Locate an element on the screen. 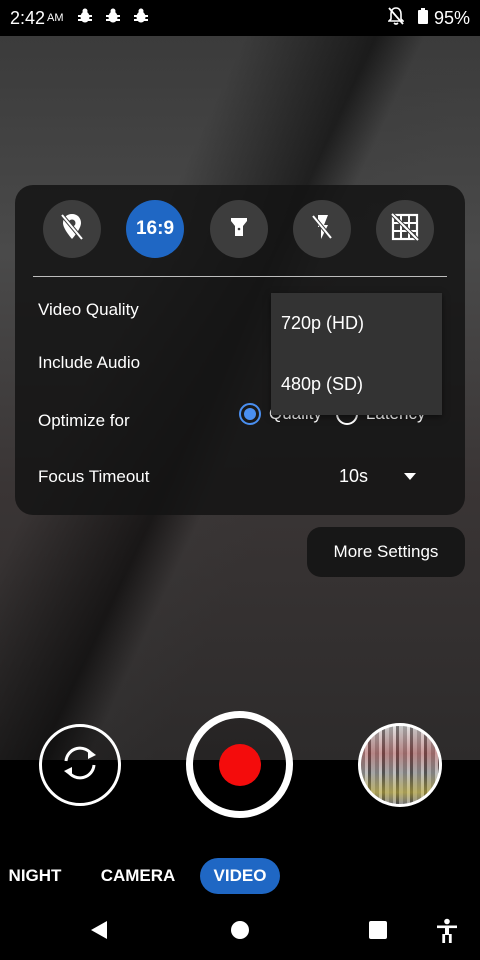 The width and height of the screenshot is (480, 960). navigation-bar is located at coordinates (240, 933).